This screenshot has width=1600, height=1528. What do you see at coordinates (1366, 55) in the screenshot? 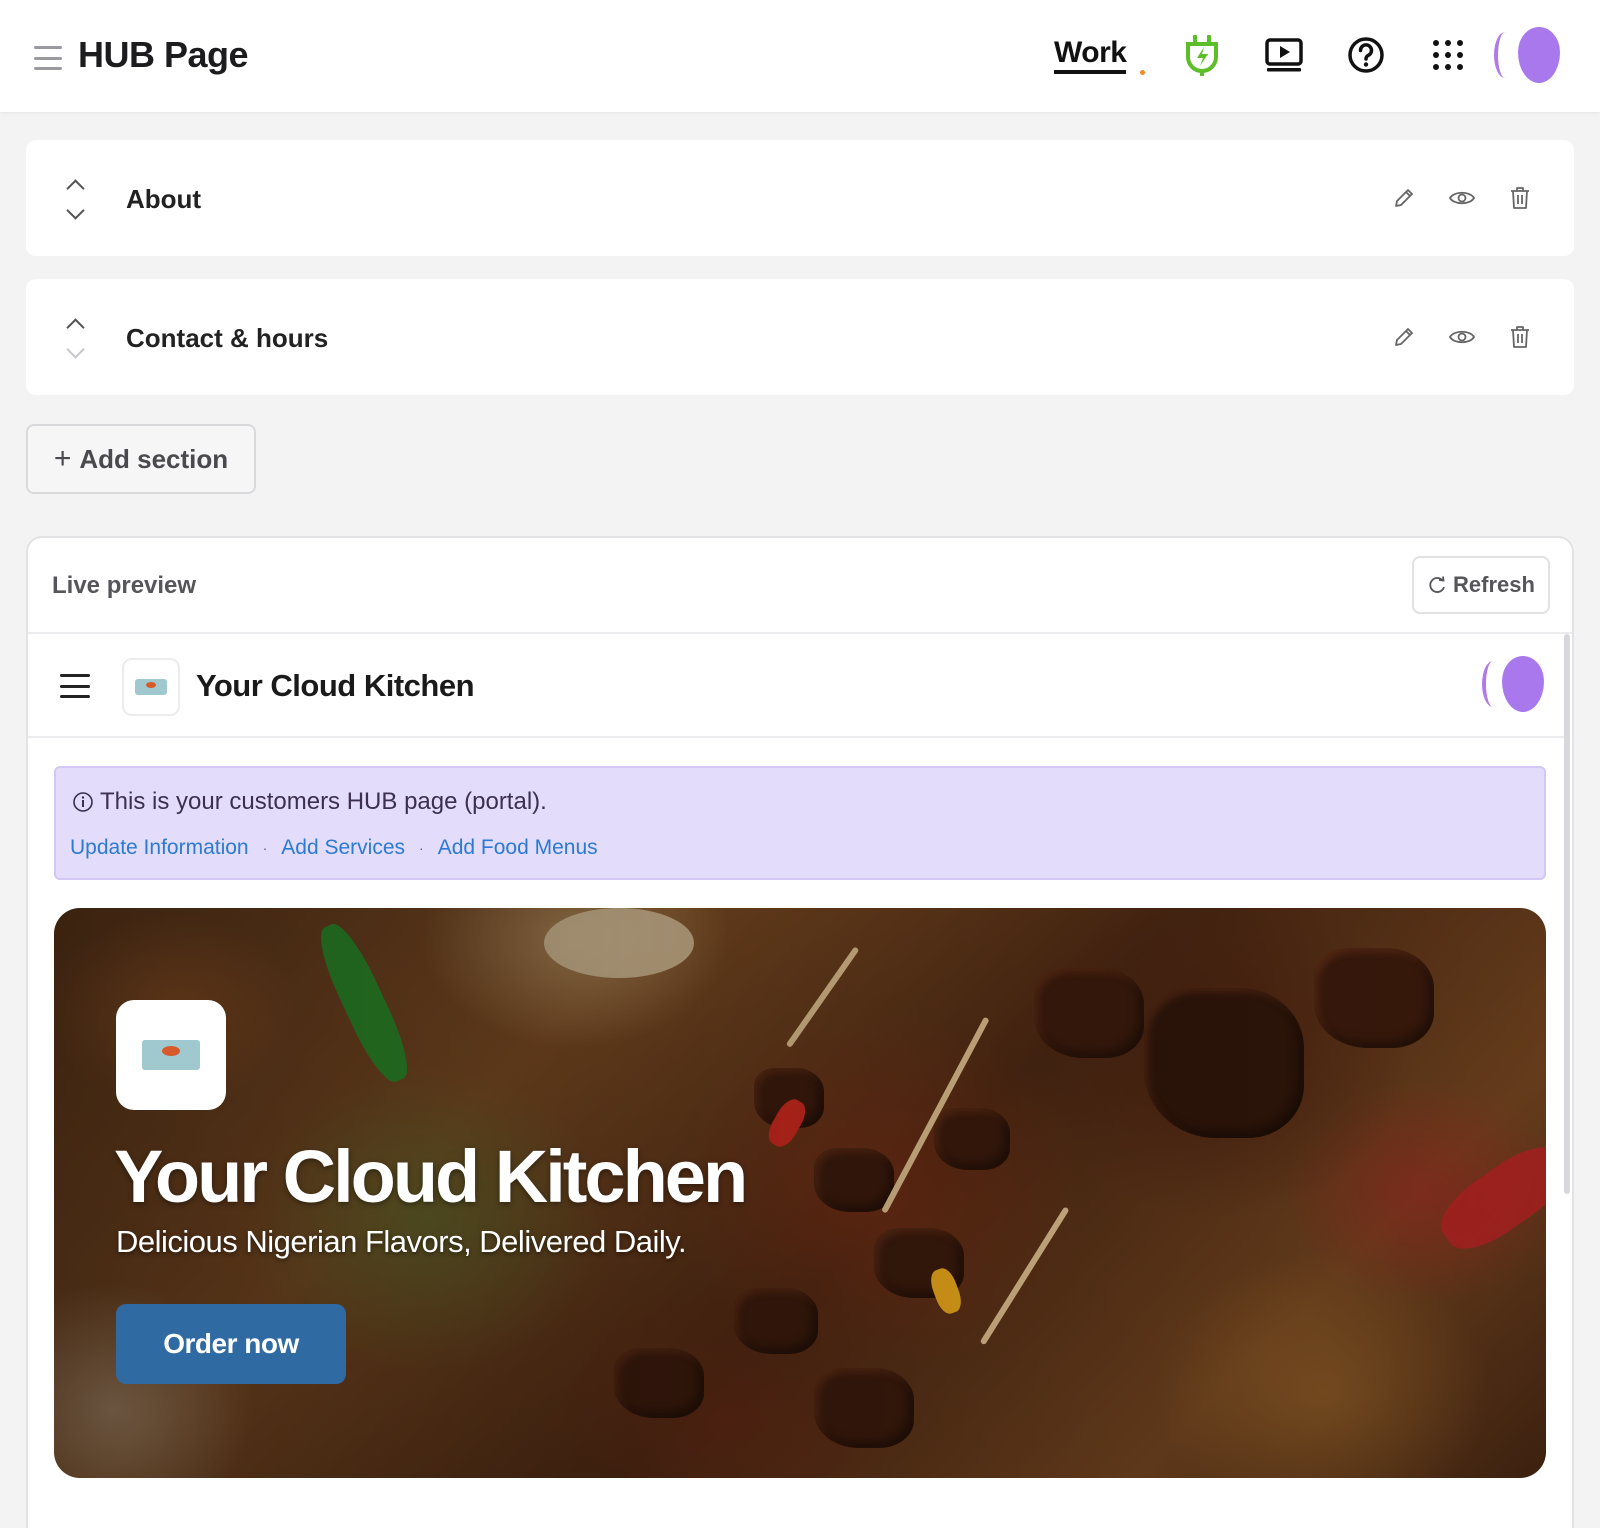
I see `help-icon` at bounding box center [1366, 55].